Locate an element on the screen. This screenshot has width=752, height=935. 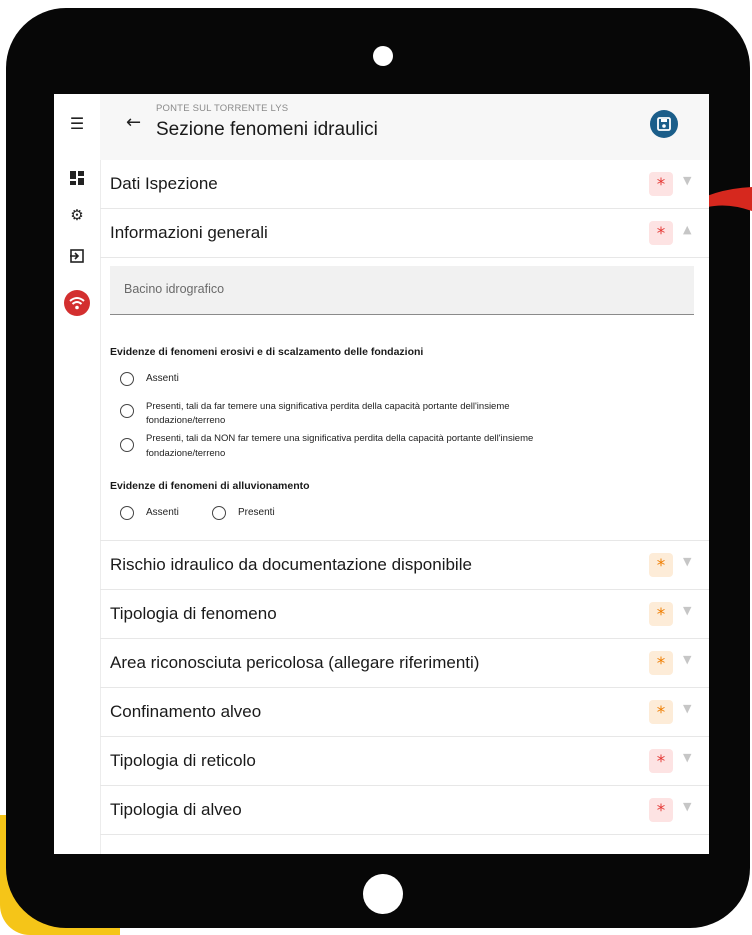
section-dati-ispezione: Dati Ispezione * ▼ is located at coordinates (404, 184).